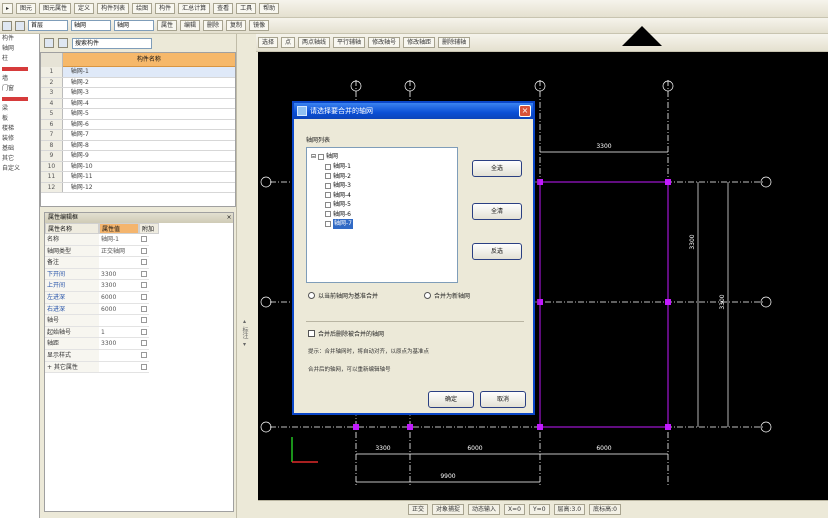  Describe the element at coordinates (194, 8) in the screenshot. I see `menu-item-7: 汇总计算` at that location.